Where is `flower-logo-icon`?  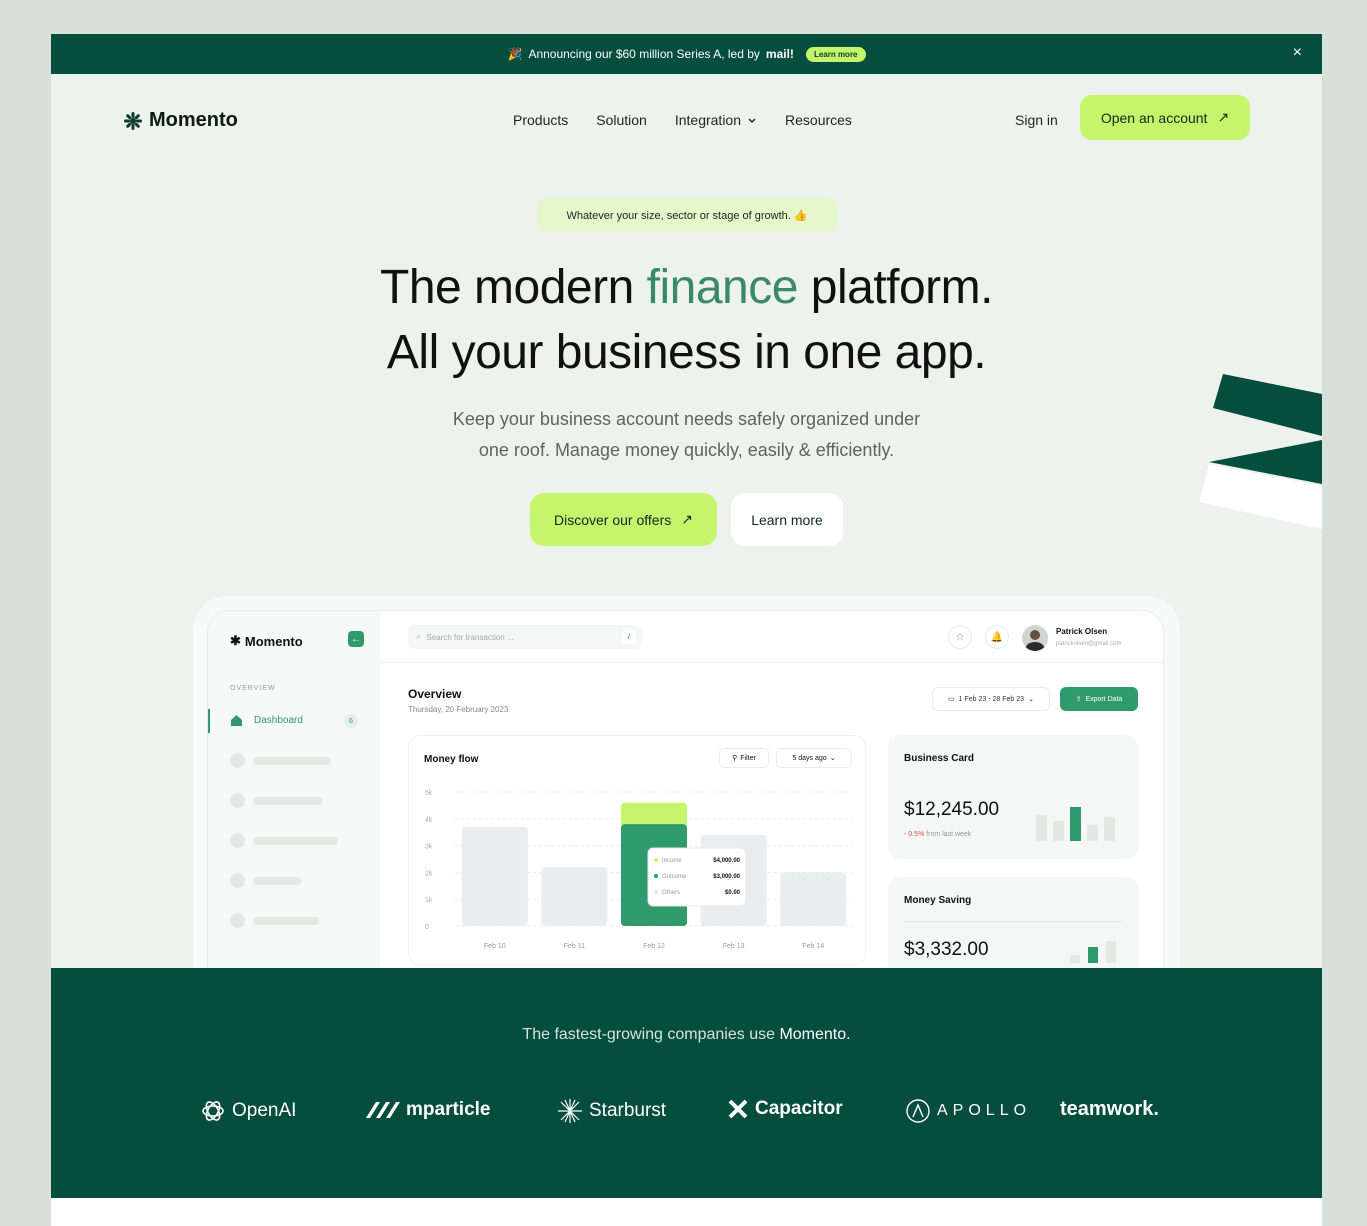
flower-logo-icon is located at coordinates (133, 120).